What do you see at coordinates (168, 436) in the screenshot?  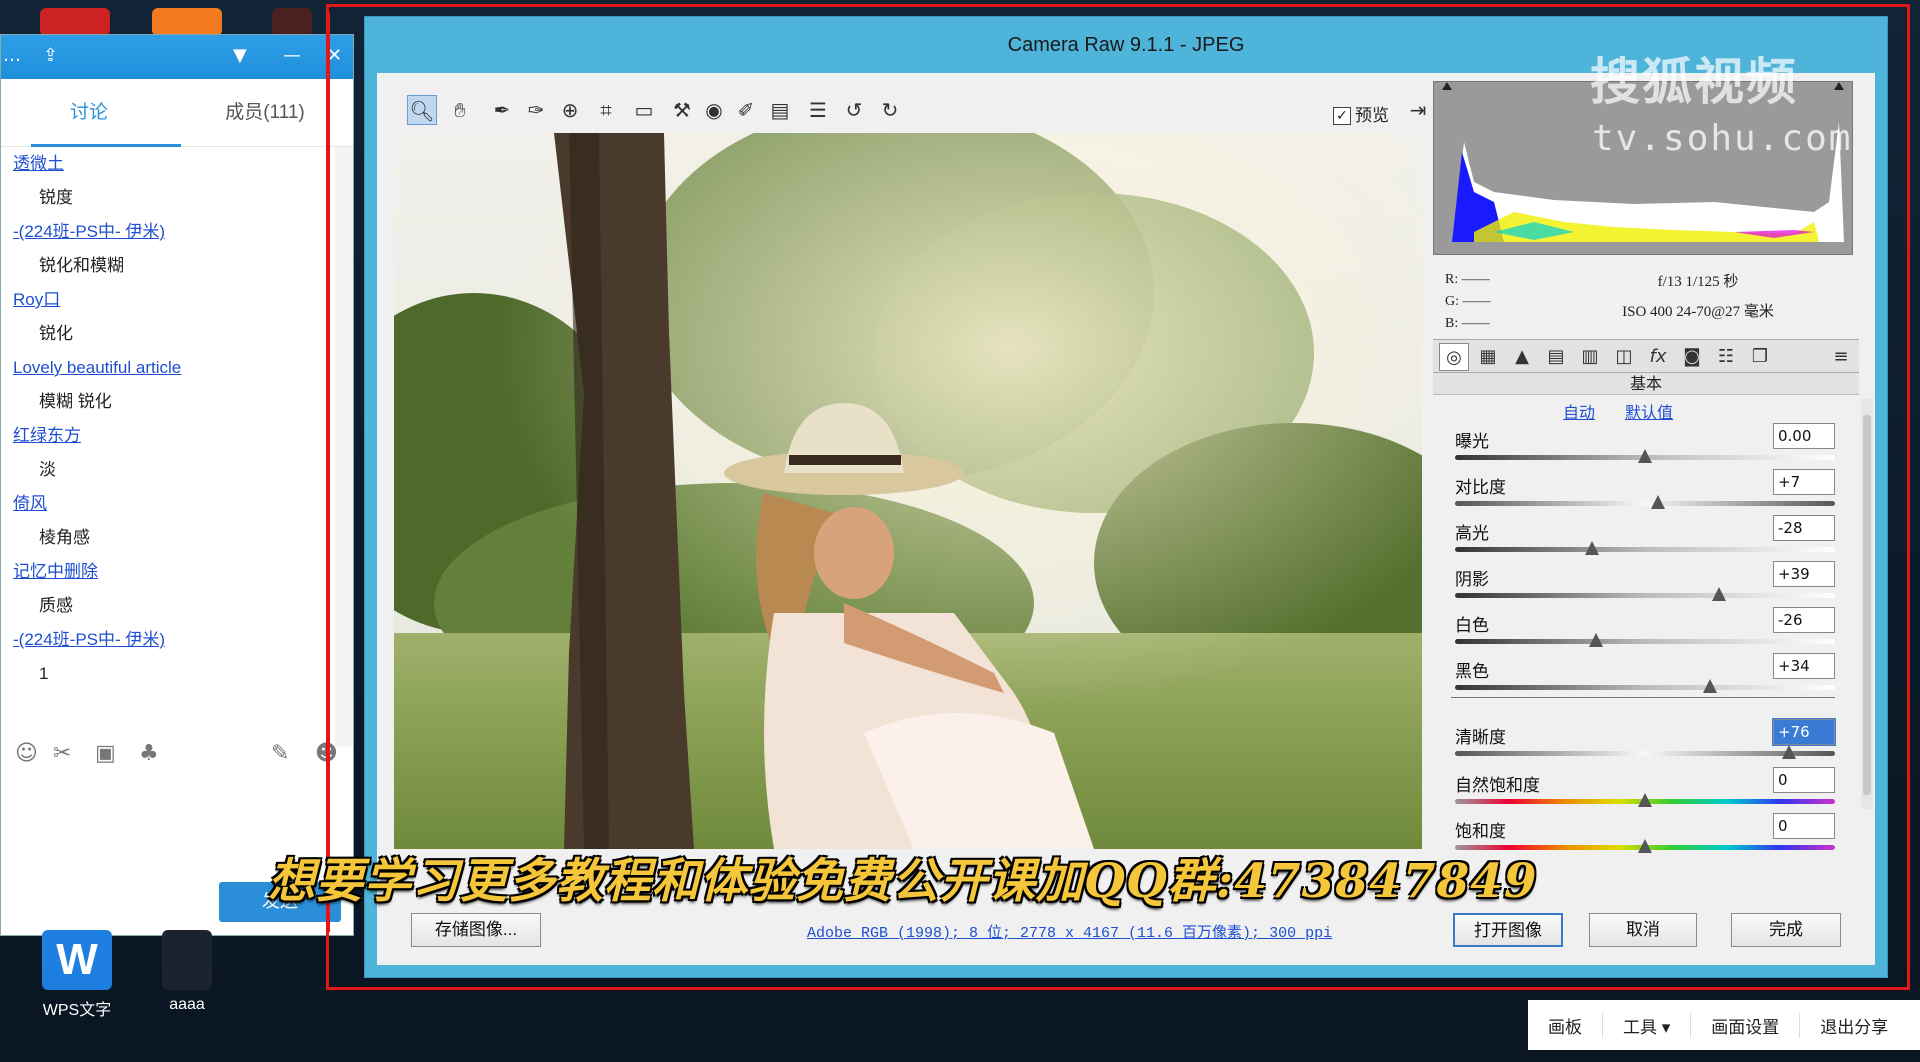 I see `chat-username: 红绿东方` at bounding box center [168, 436].